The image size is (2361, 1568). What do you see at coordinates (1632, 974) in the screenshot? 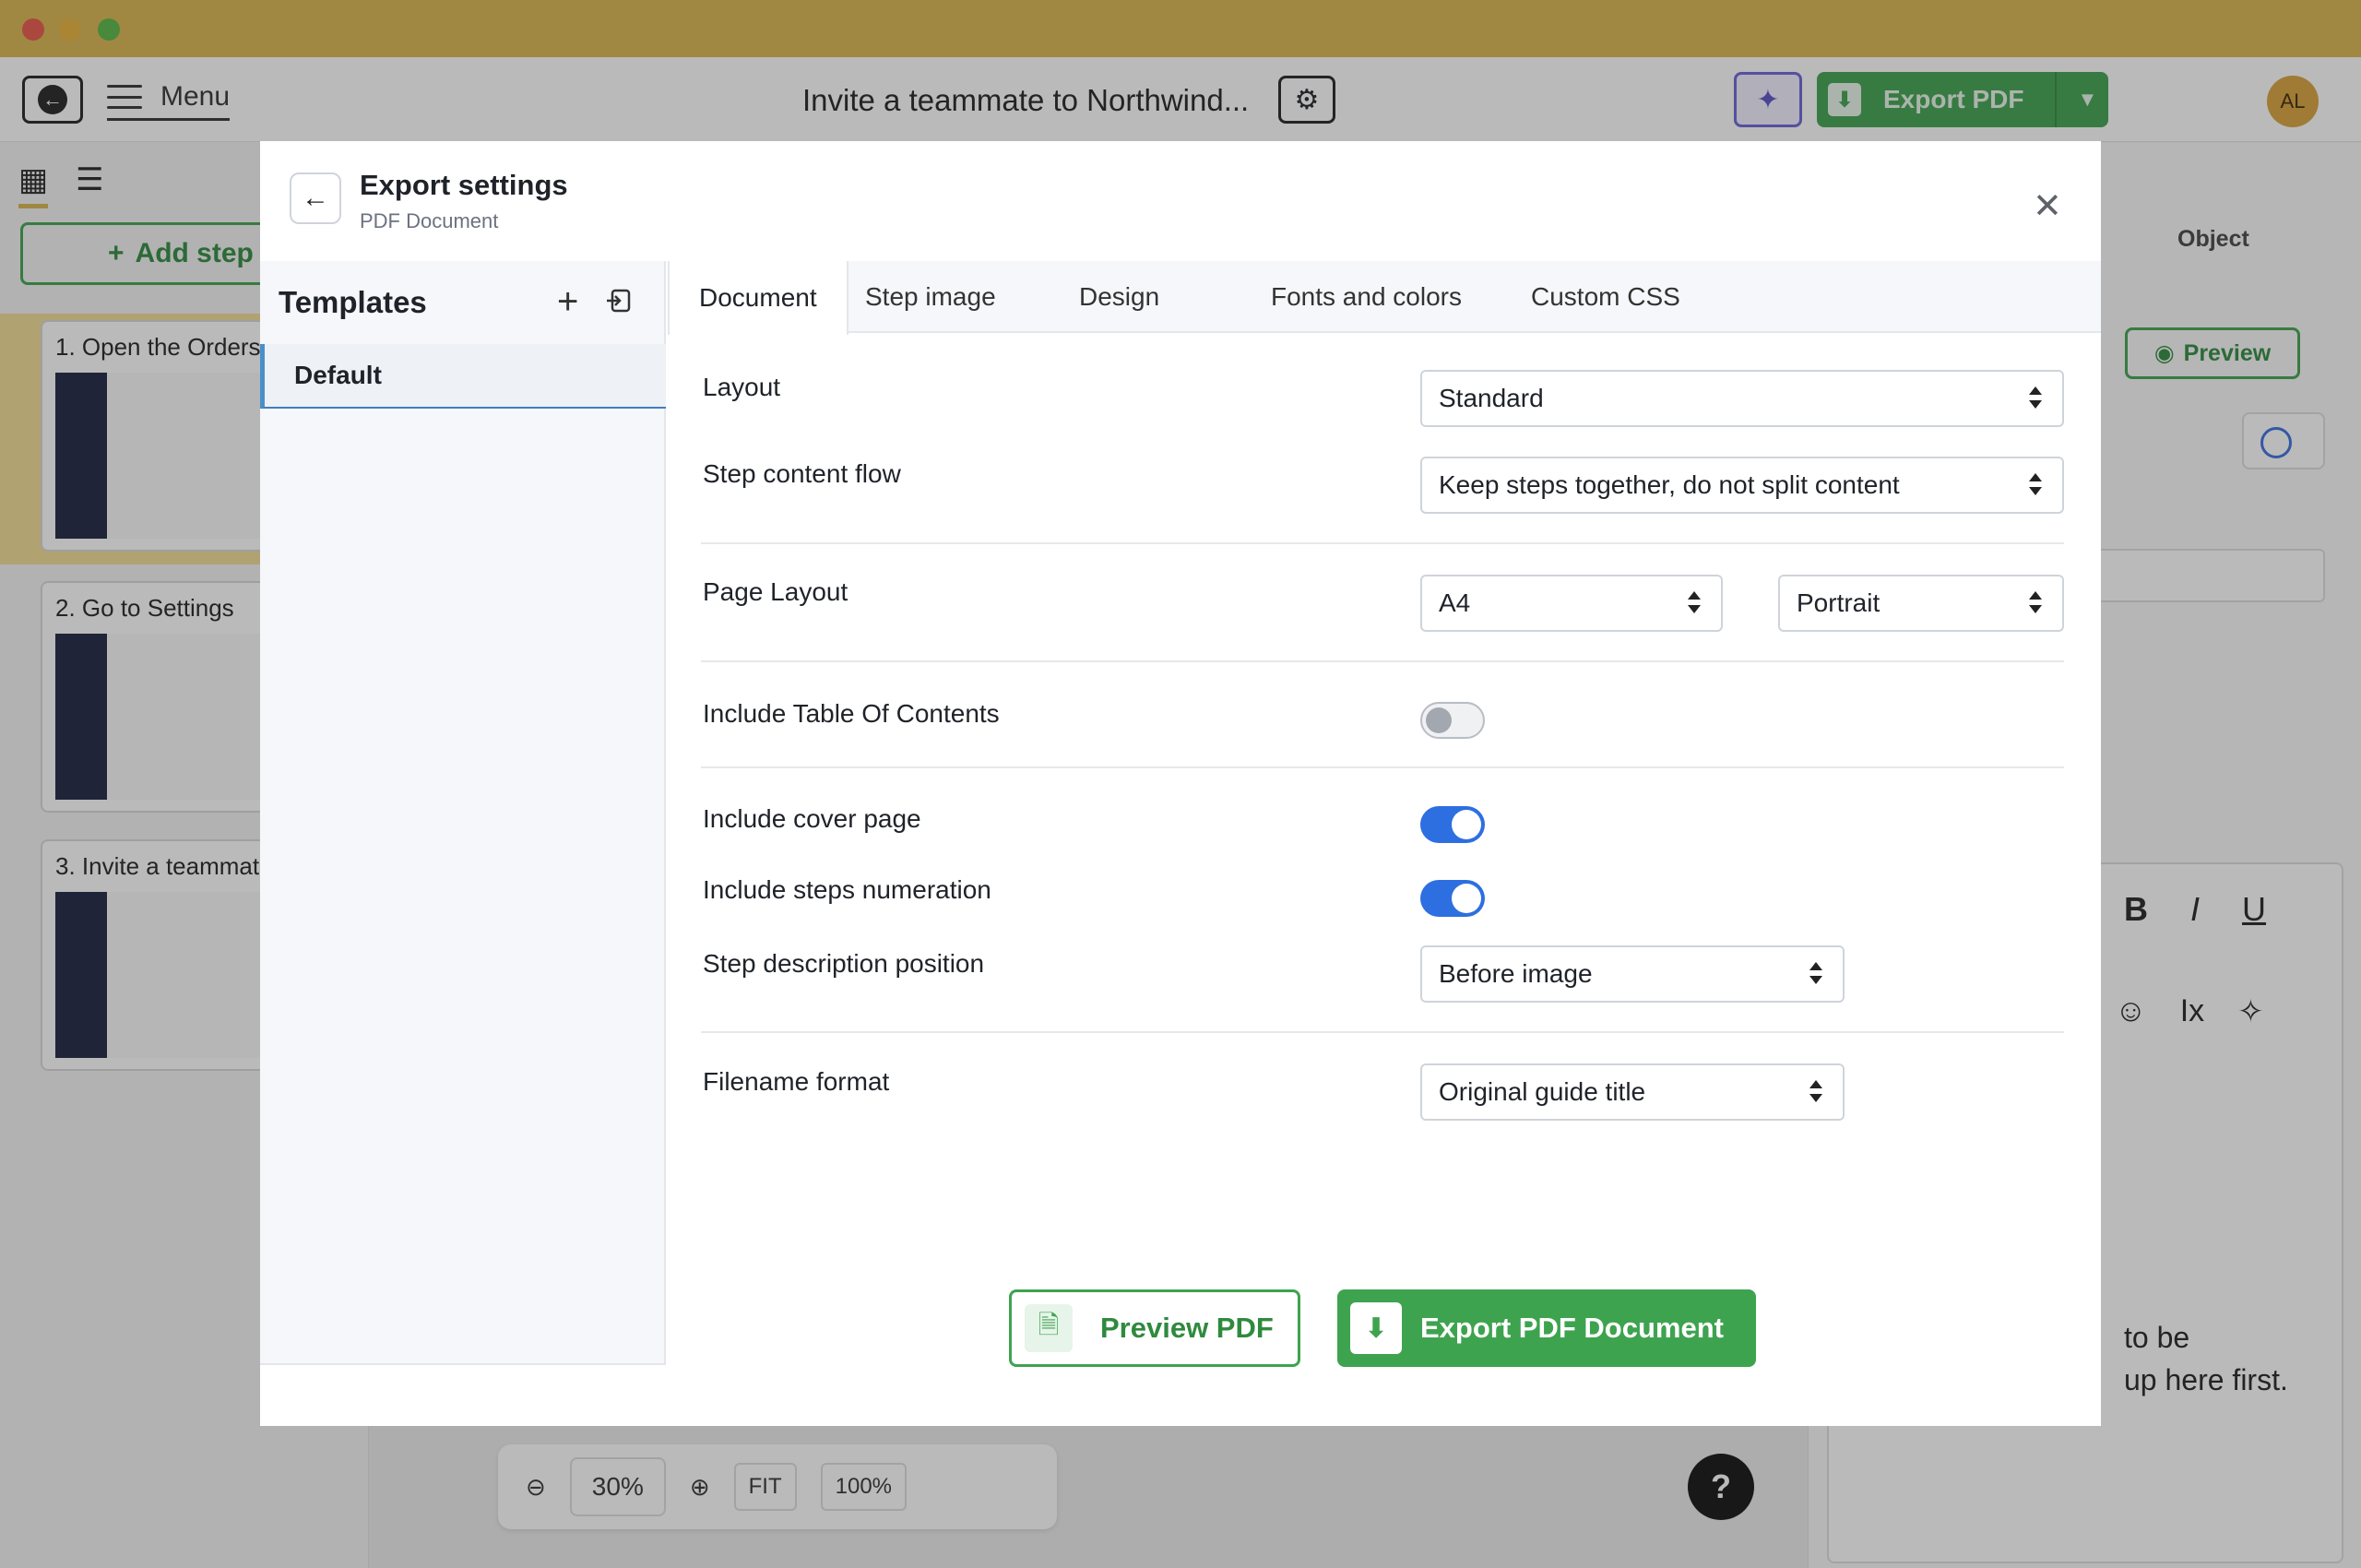
I see `description-position-select: Before image` at bounding box center [1632, 974].